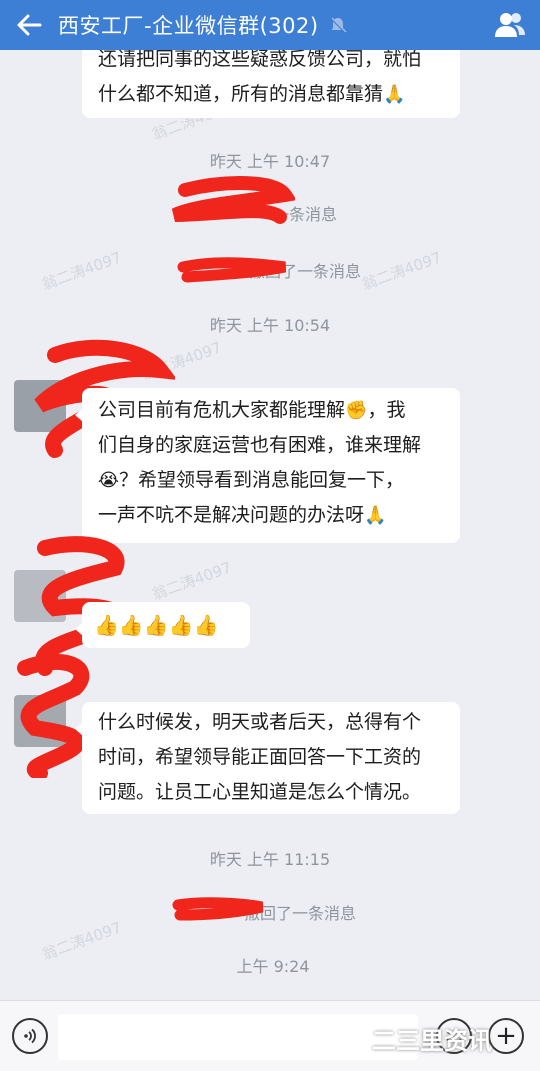  I want to click on system-notice: 一条消息, so click(304, 214).